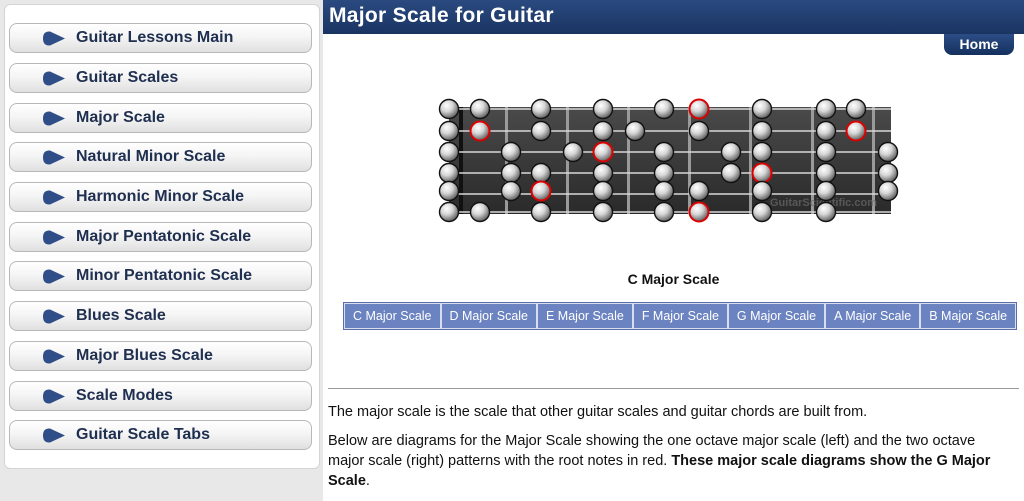  Describe the element at coordinates (441, 15) in the screenshot. I see `page-title: Major Scale for Guitar` at that location.